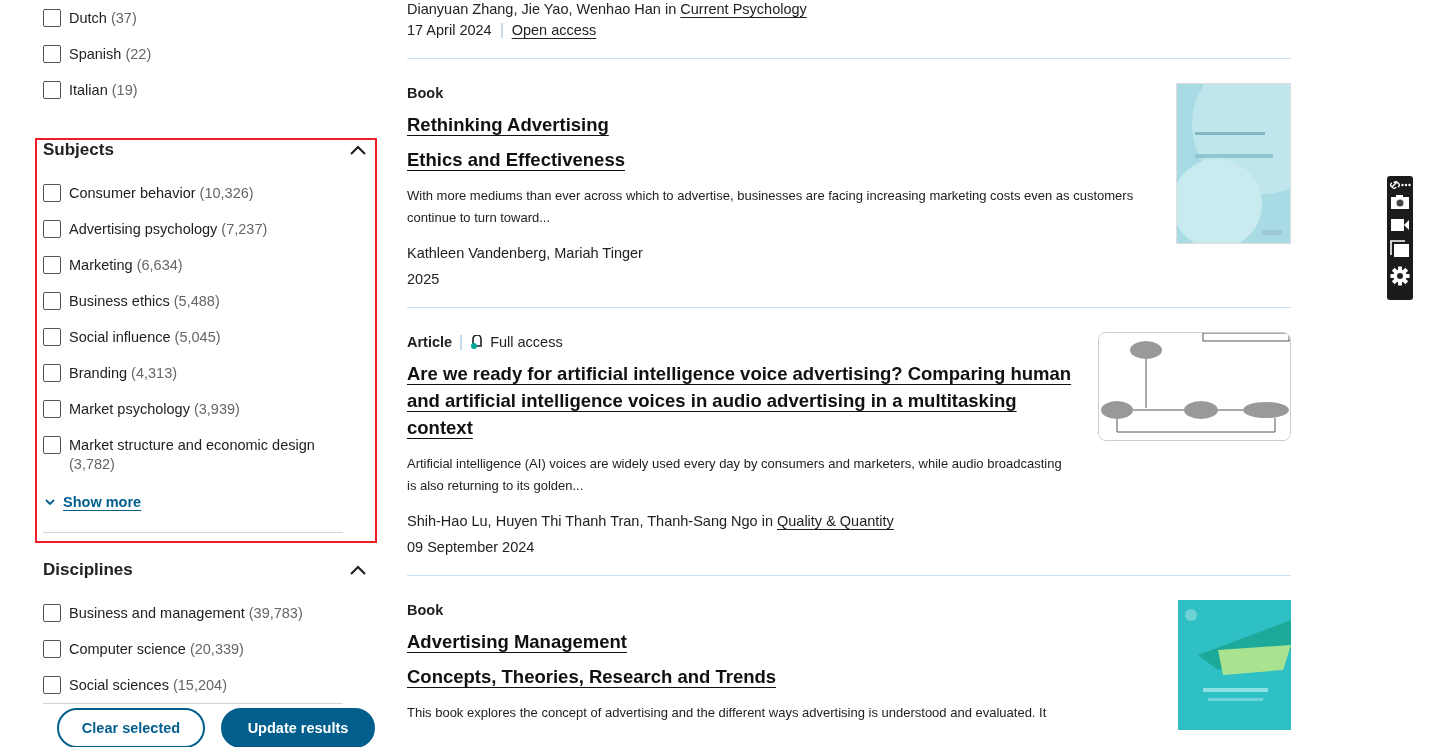 The image size is (1430, 747). Describe the element at coordinates (516, 159) in the screenshot. I see `result-subtitle-link: Ethics and Effectiveness` at that location.